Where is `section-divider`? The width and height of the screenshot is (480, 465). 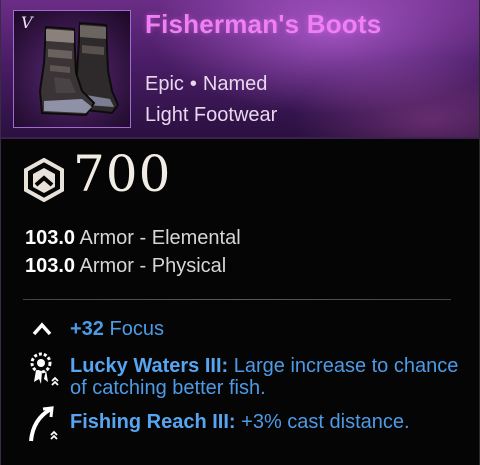 section-divider is located at coordinates (237, 299).